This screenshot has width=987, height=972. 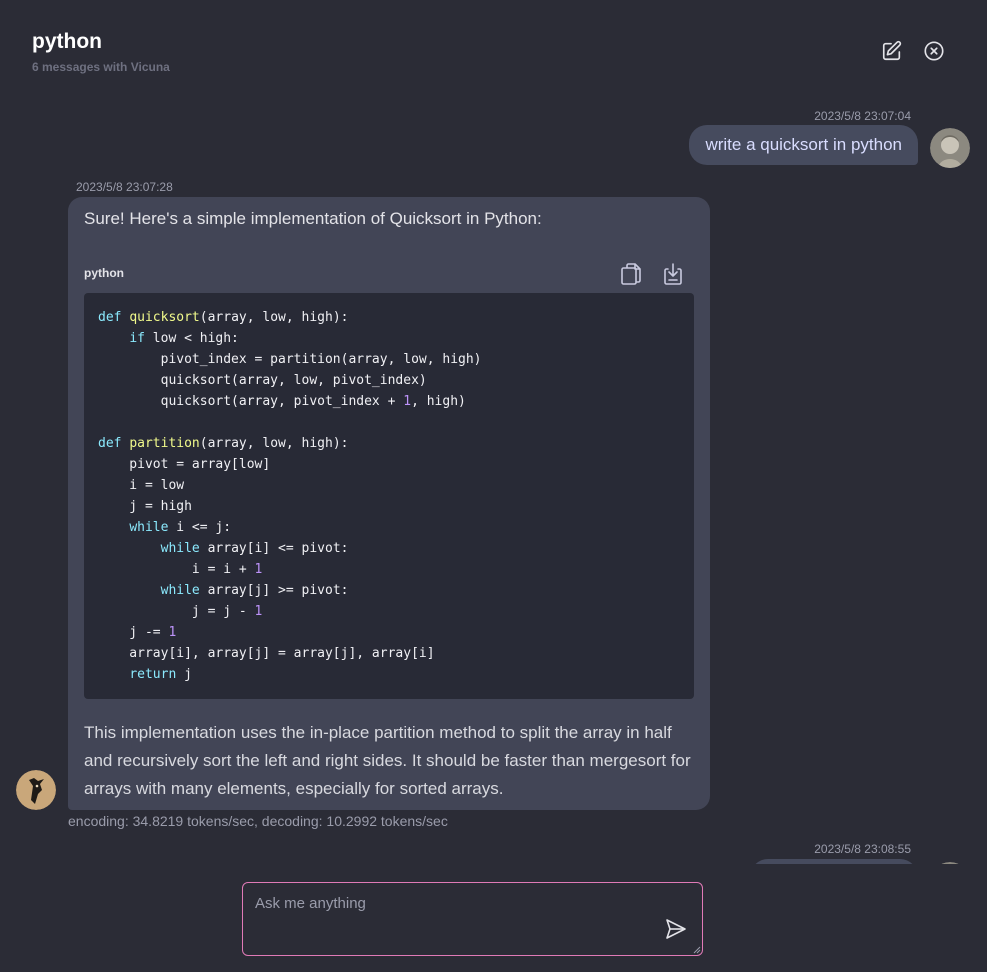 What do you see at coordinates (254, 548) in the screenshot?
I see `code-line: while array[i] <= pivot:` at bounding box center [254, 548].